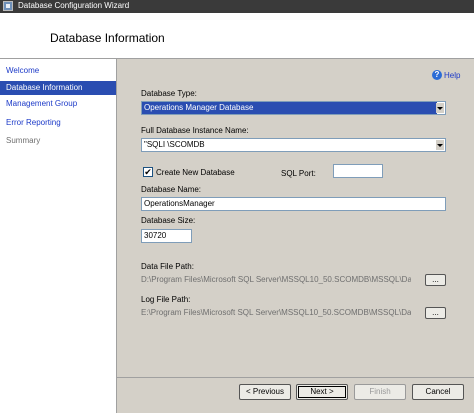 This screenshot has width=474, height=413. Describe the element at coordinates (438, 392) in the screenshot. I see `cancel-button: Cancel` at that location.